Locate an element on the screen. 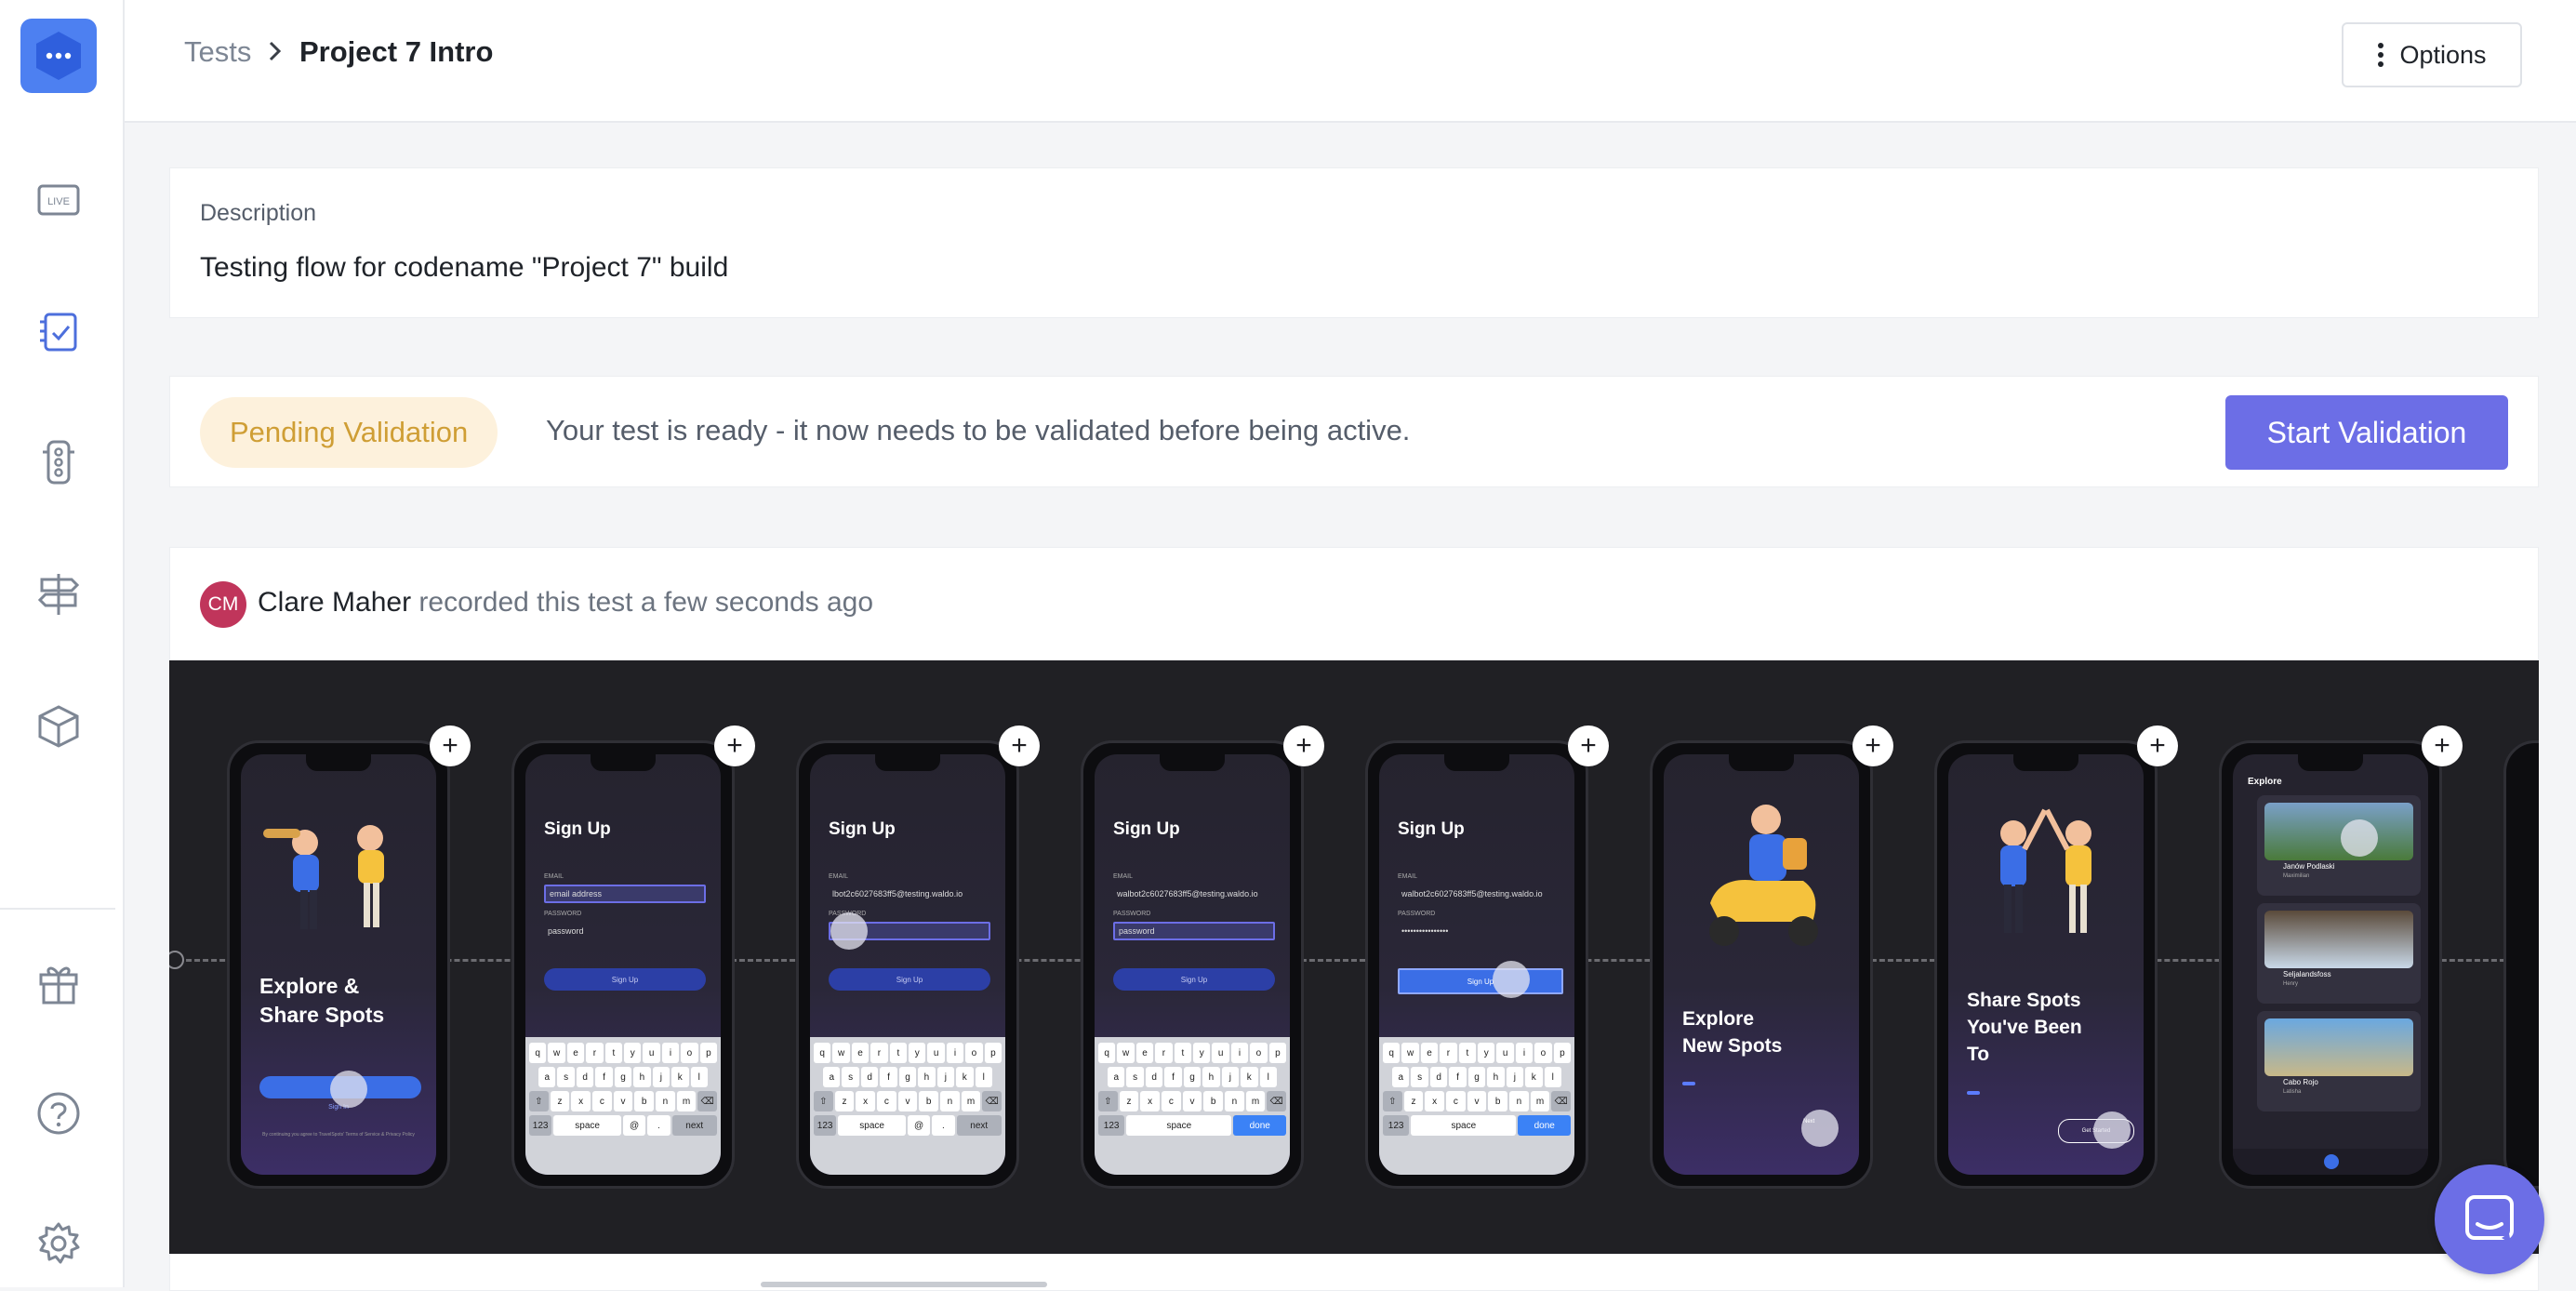 Image resolution: width=2576 pixels, height=1291 pixels. key: n is located at coordinates (950, 1101).